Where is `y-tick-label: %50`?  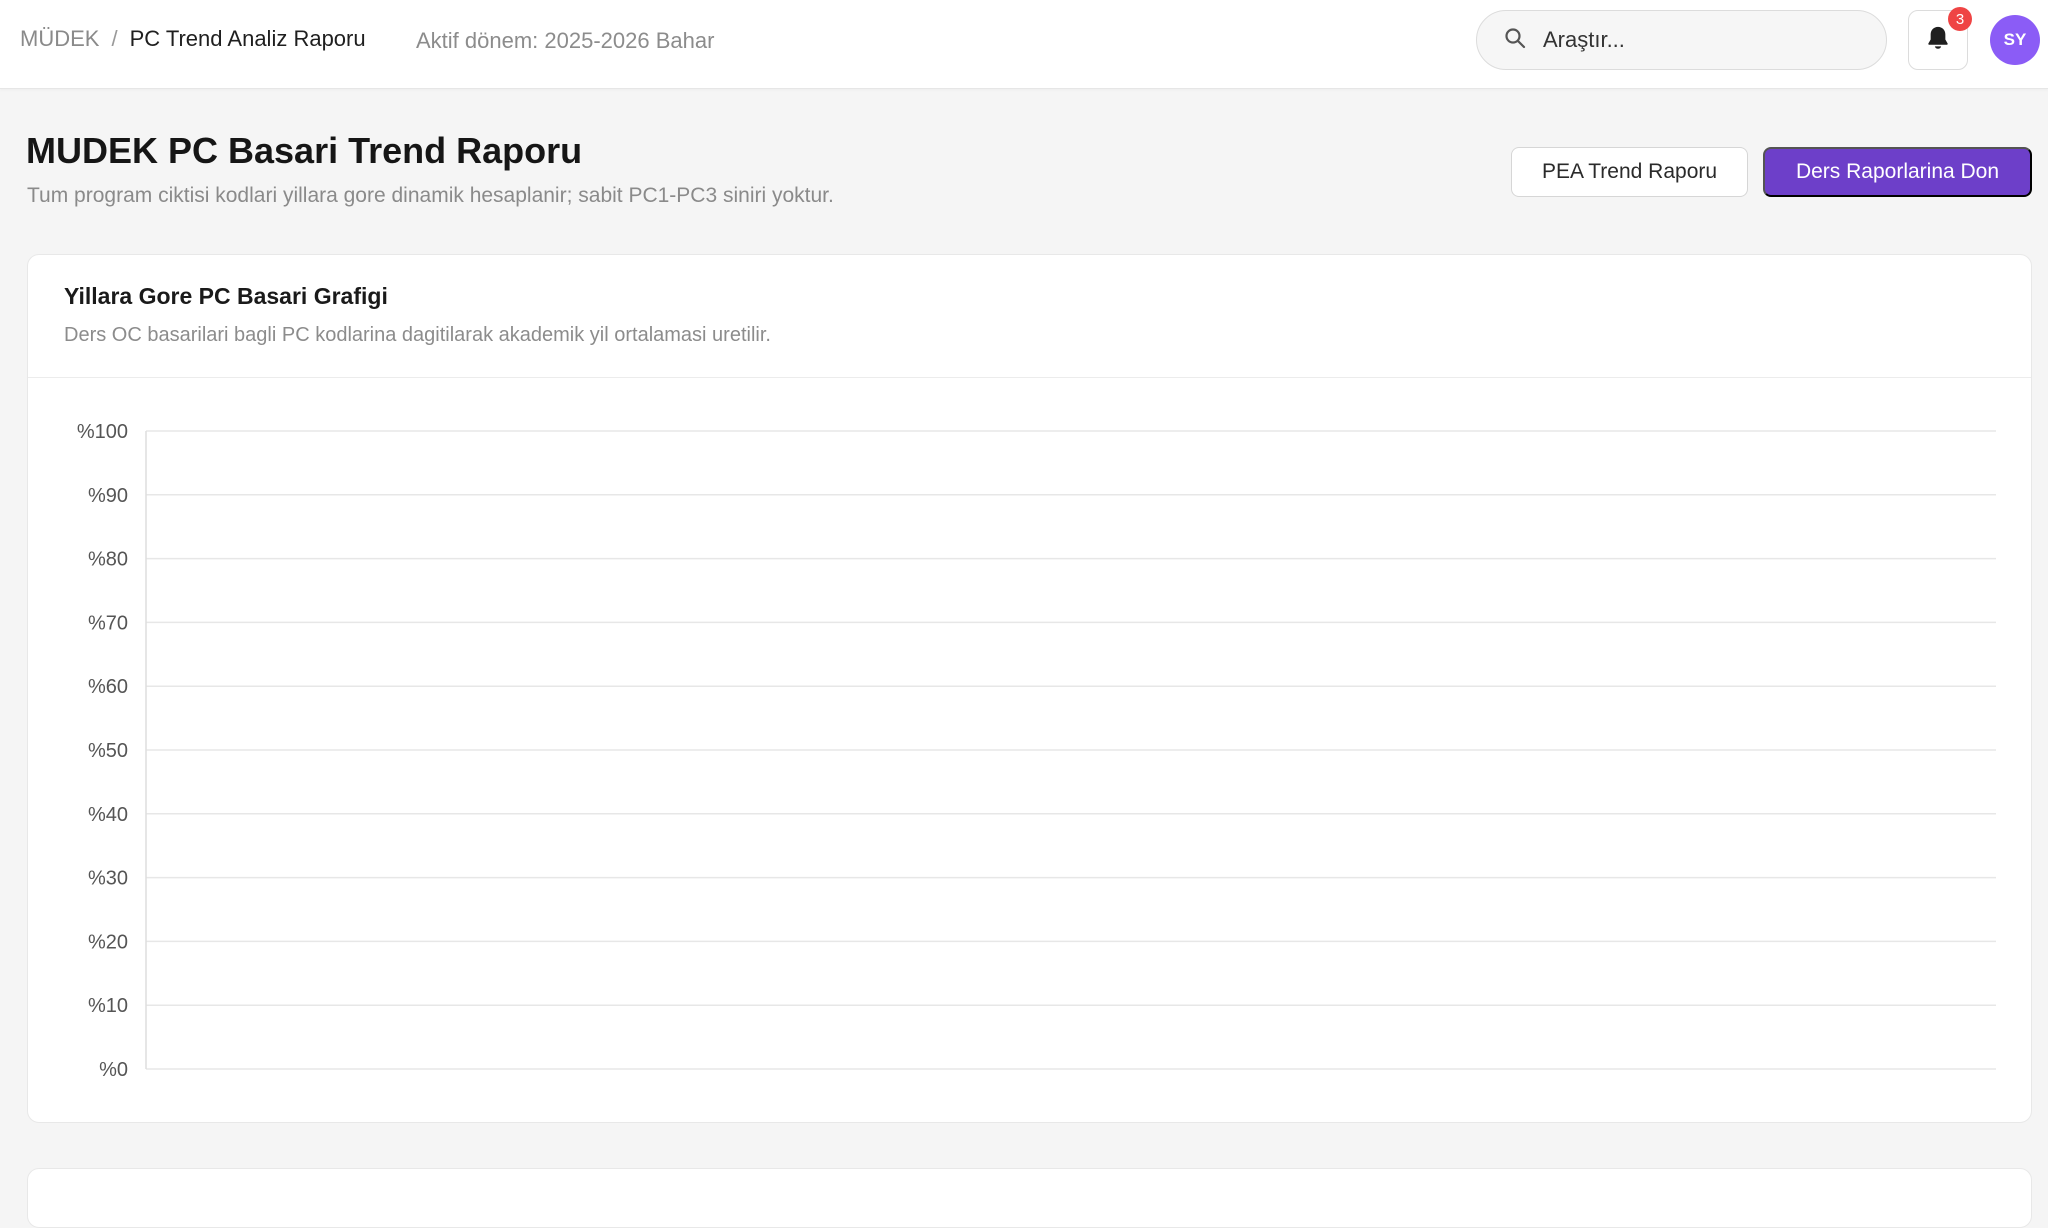
y-tick-label: %50 is located at coordinates (108, 751).